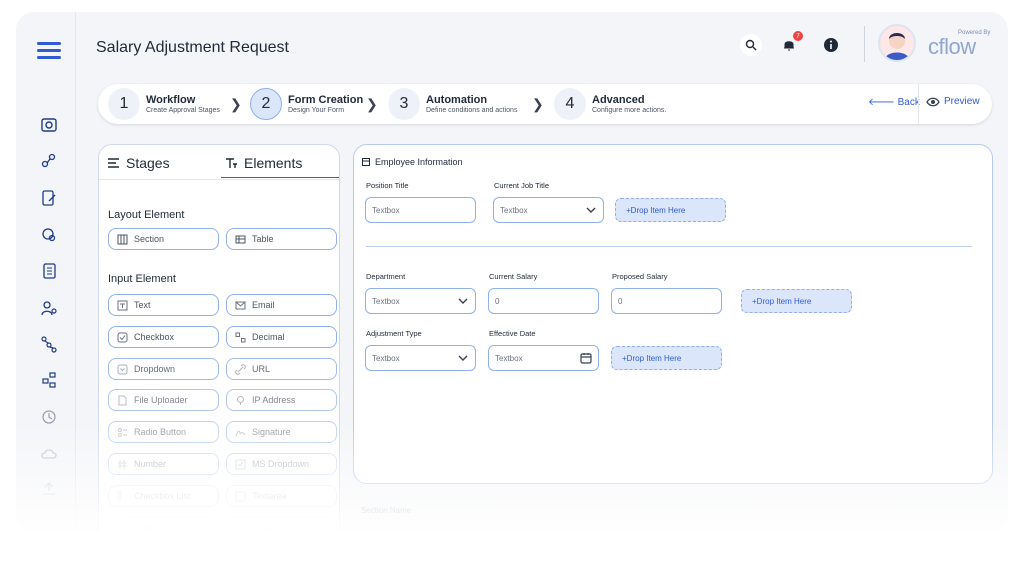 The width and height of the screenshot is (1024, 576). I want to click on cloud-icon, so click(49, 454).